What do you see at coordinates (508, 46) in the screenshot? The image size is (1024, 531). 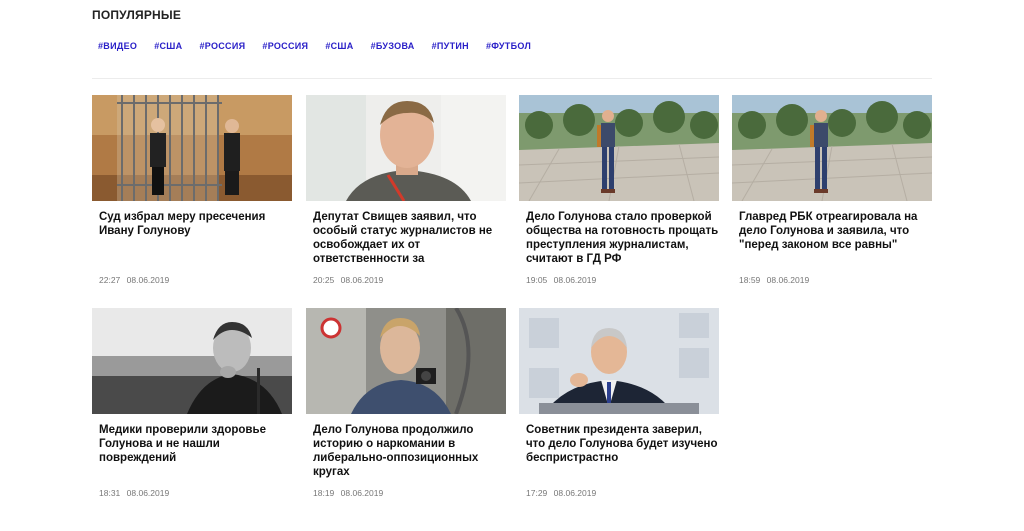 I see `tag-link: #ФУТБОЛ` at bounding box center [508, 46].